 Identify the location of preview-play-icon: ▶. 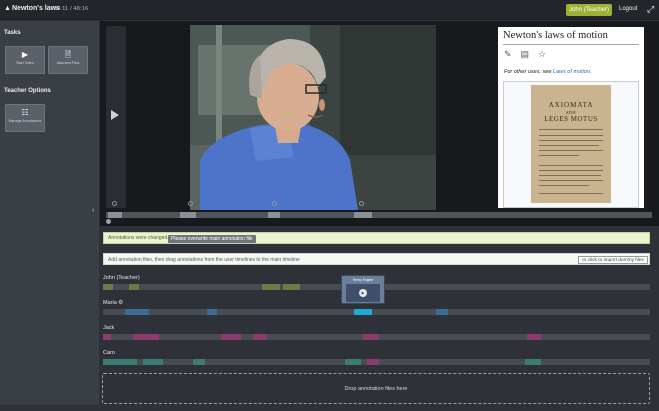
(363, 293).